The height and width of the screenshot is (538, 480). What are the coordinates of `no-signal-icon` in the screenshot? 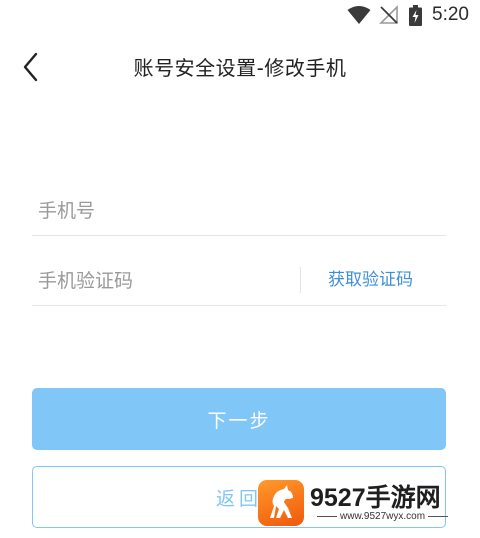 It's located at (389, 17).